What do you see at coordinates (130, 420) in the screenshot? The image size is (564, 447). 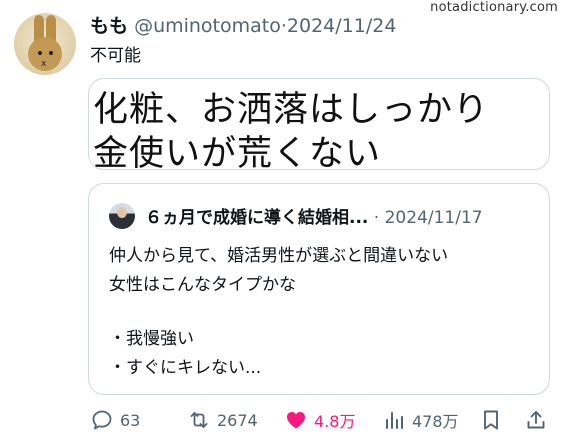 I see `reply-count: 63` at bounding box center [130, 420].